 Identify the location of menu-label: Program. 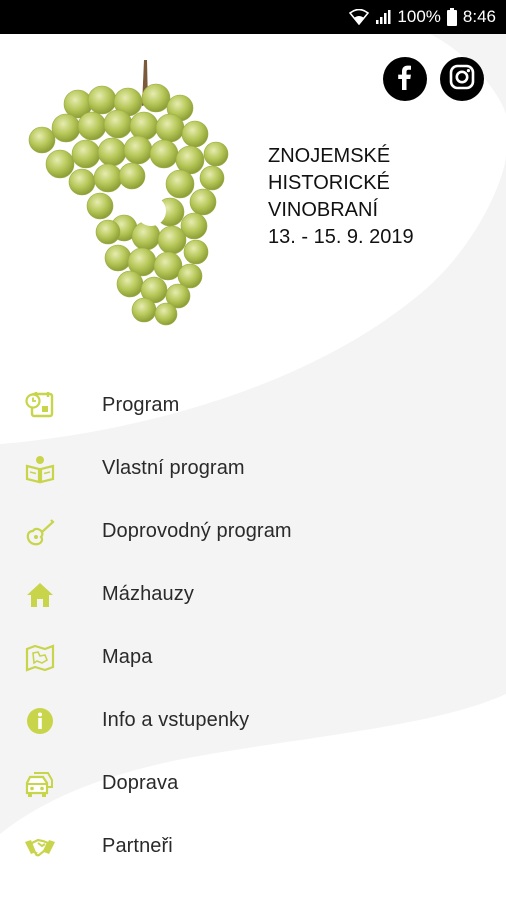
(141, 405).